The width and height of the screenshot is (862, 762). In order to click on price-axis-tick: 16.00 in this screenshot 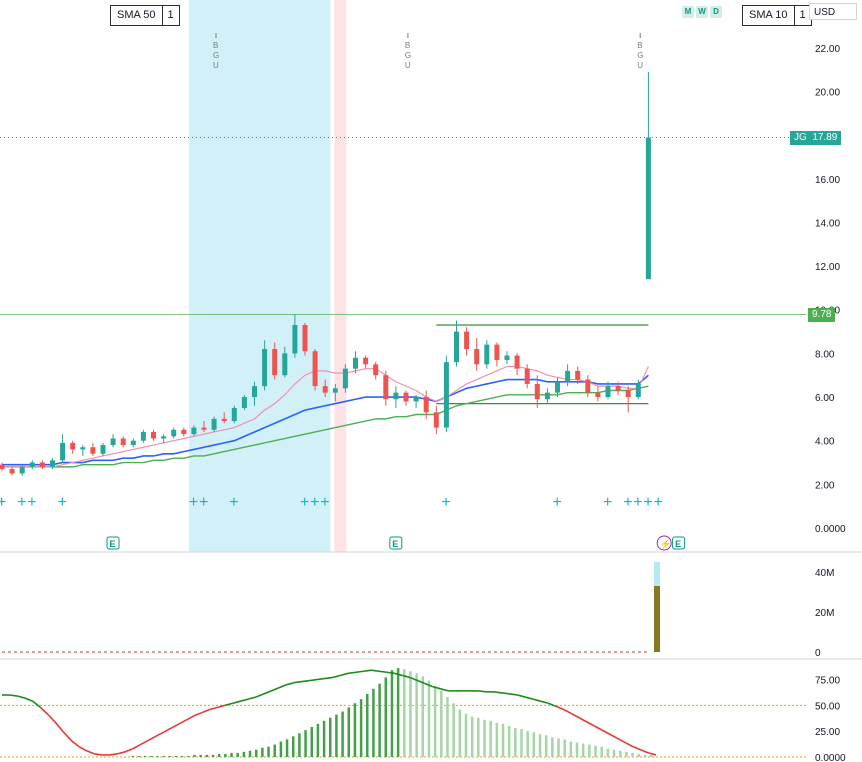, I will do `click(827, 180)`.